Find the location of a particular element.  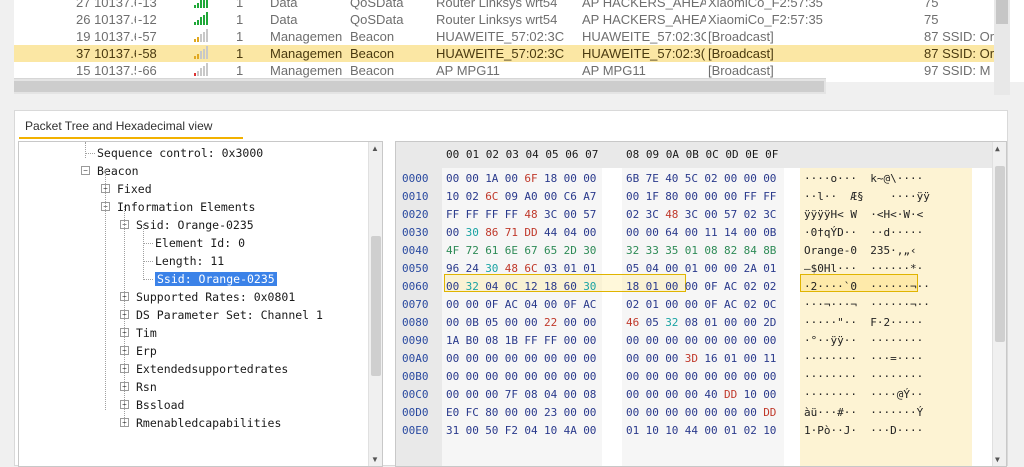

tree-node: Beacon is located at coordinates (118, 171).